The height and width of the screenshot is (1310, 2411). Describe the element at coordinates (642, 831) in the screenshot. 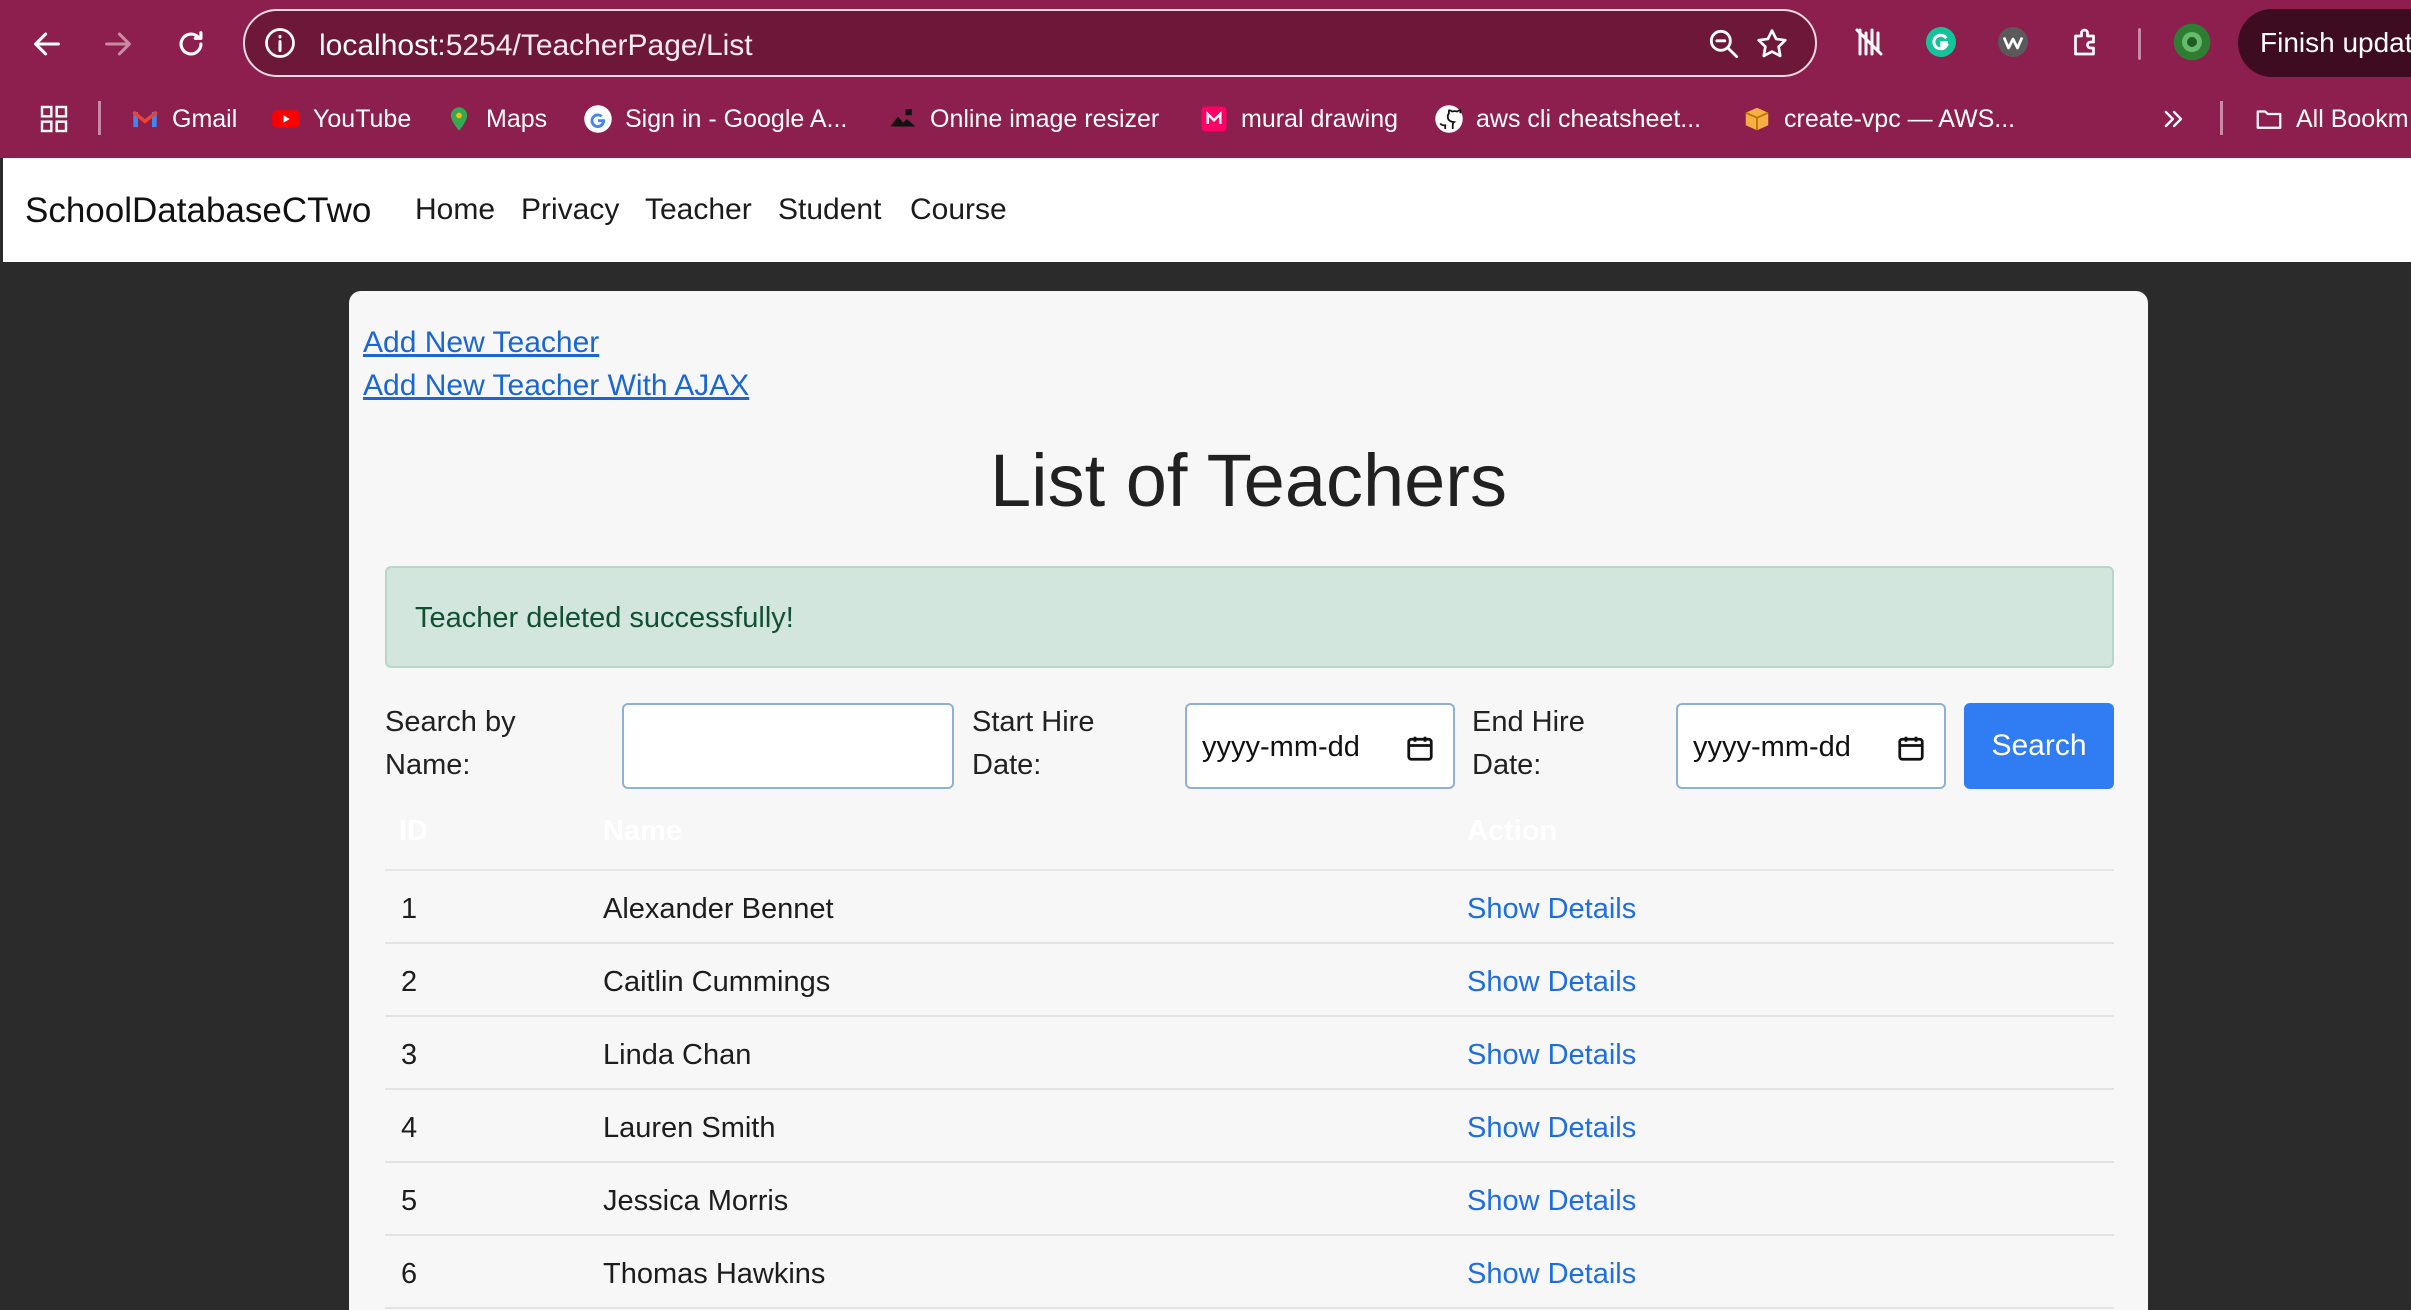

I see `column-header-name: Name` at that location.